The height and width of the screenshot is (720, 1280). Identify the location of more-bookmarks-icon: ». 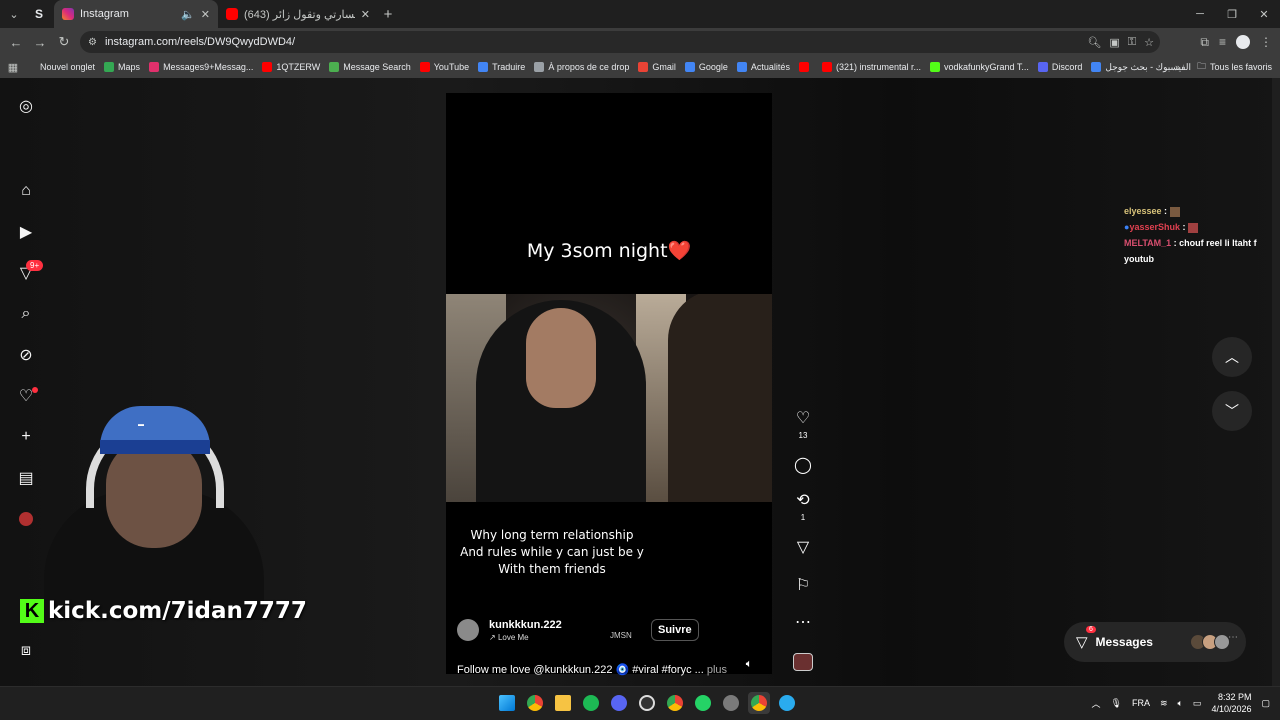
(1177, 67).